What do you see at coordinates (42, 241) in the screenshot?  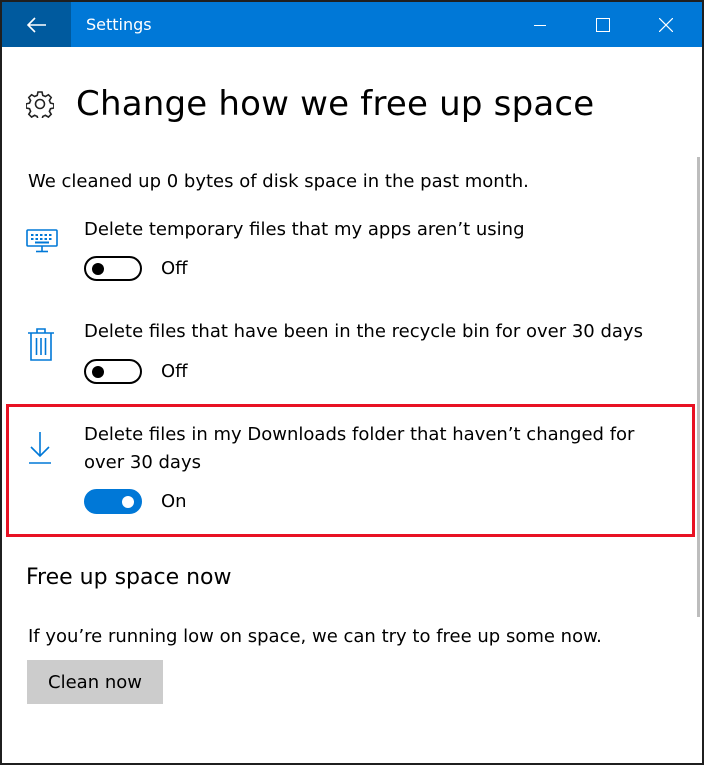 I see `keyboard-icon` at bounding box center [42, 241].